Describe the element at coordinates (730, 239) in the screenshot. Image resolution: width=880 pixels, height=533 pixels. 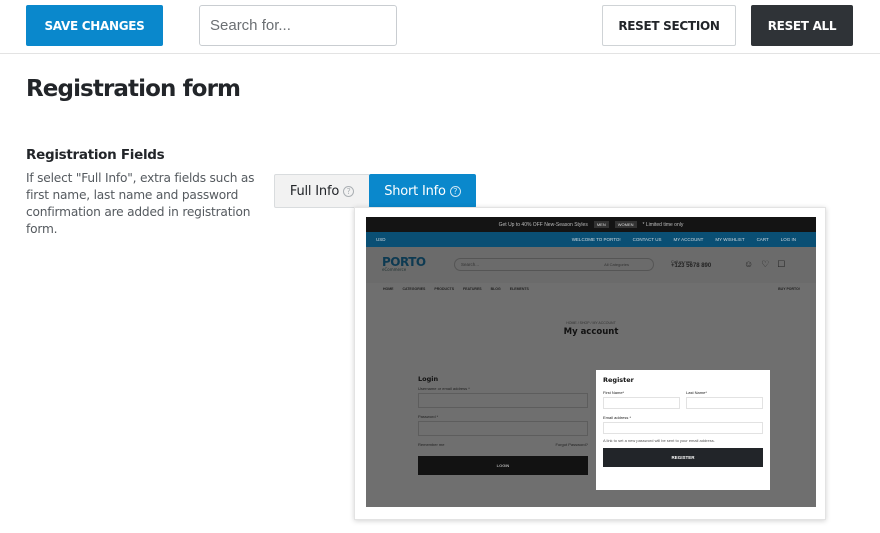
I see `preview-top-link: MY WISHLIST` at that location.